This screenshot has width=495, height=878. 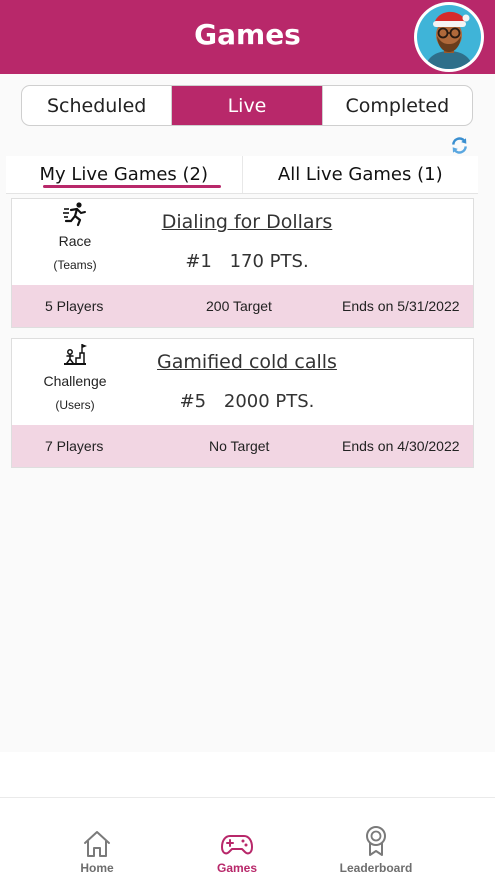 I want to click on tab-all-live-games-label: All Live Games (1), so click(x=360, y=174).